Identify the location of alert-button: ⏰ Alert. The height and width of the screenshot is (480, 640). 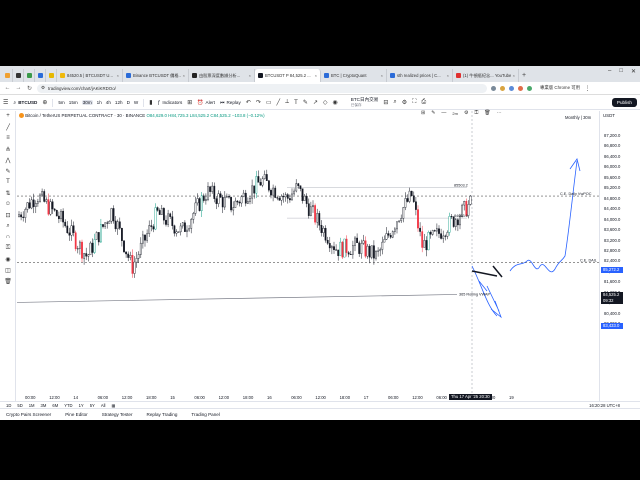
(206, 103).